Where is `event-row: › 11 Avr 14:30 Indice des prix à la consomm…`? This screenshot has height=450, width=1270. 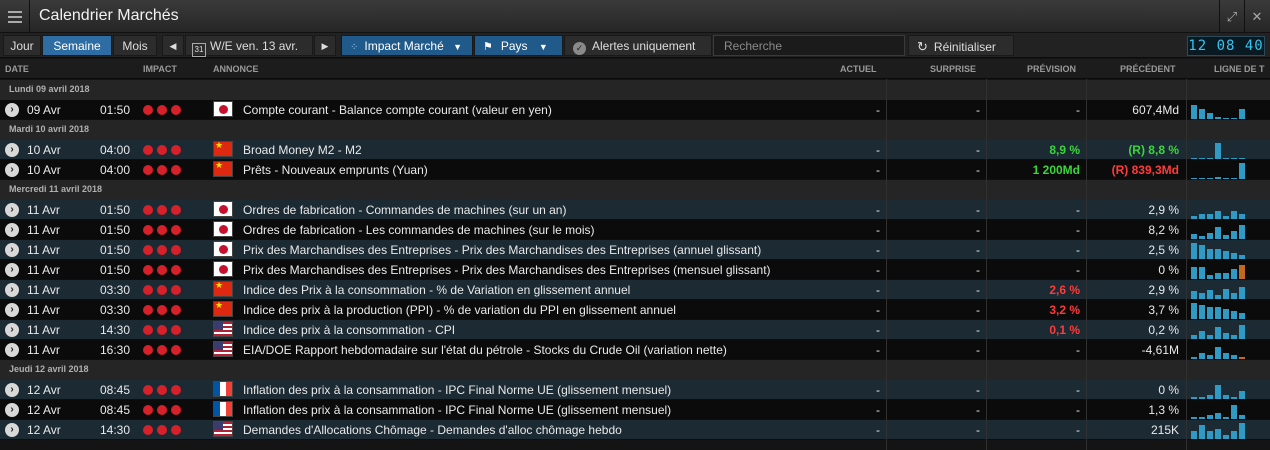
event-row: › 11 Avr 14:30 Indice des prix à la consomm… is located at coordinates (635, 330).